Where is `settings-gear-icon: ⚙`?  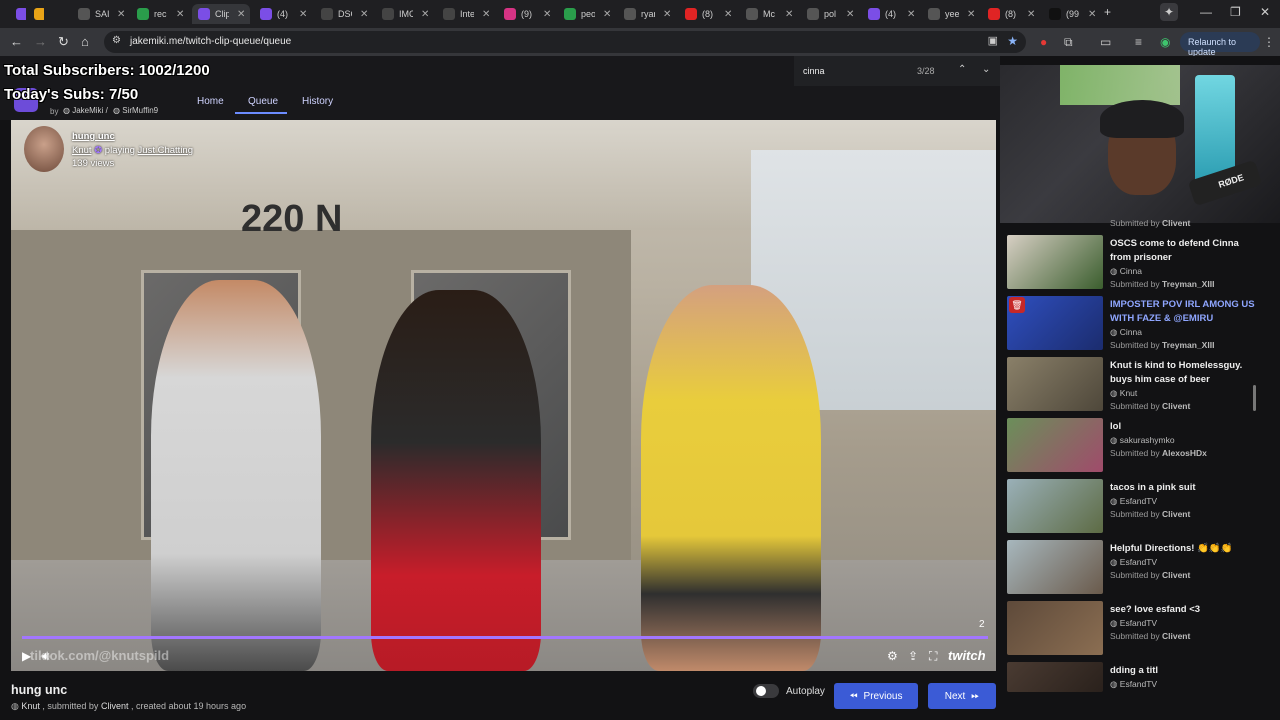 settings-gear-icon: ⚙ is located at coordinates (892, 656).